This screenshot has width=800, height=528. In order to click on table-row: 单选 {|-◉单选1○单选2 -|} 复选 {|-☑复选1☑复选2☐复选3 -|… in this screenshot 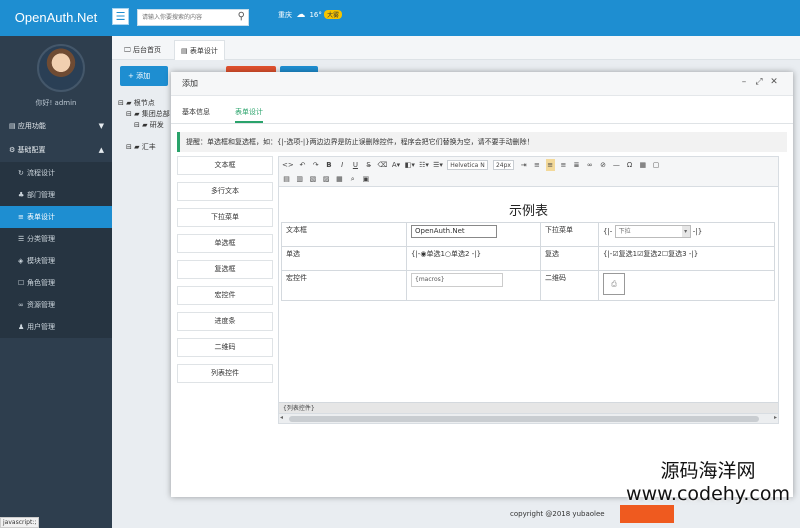, I will do `click(528, 258)`.